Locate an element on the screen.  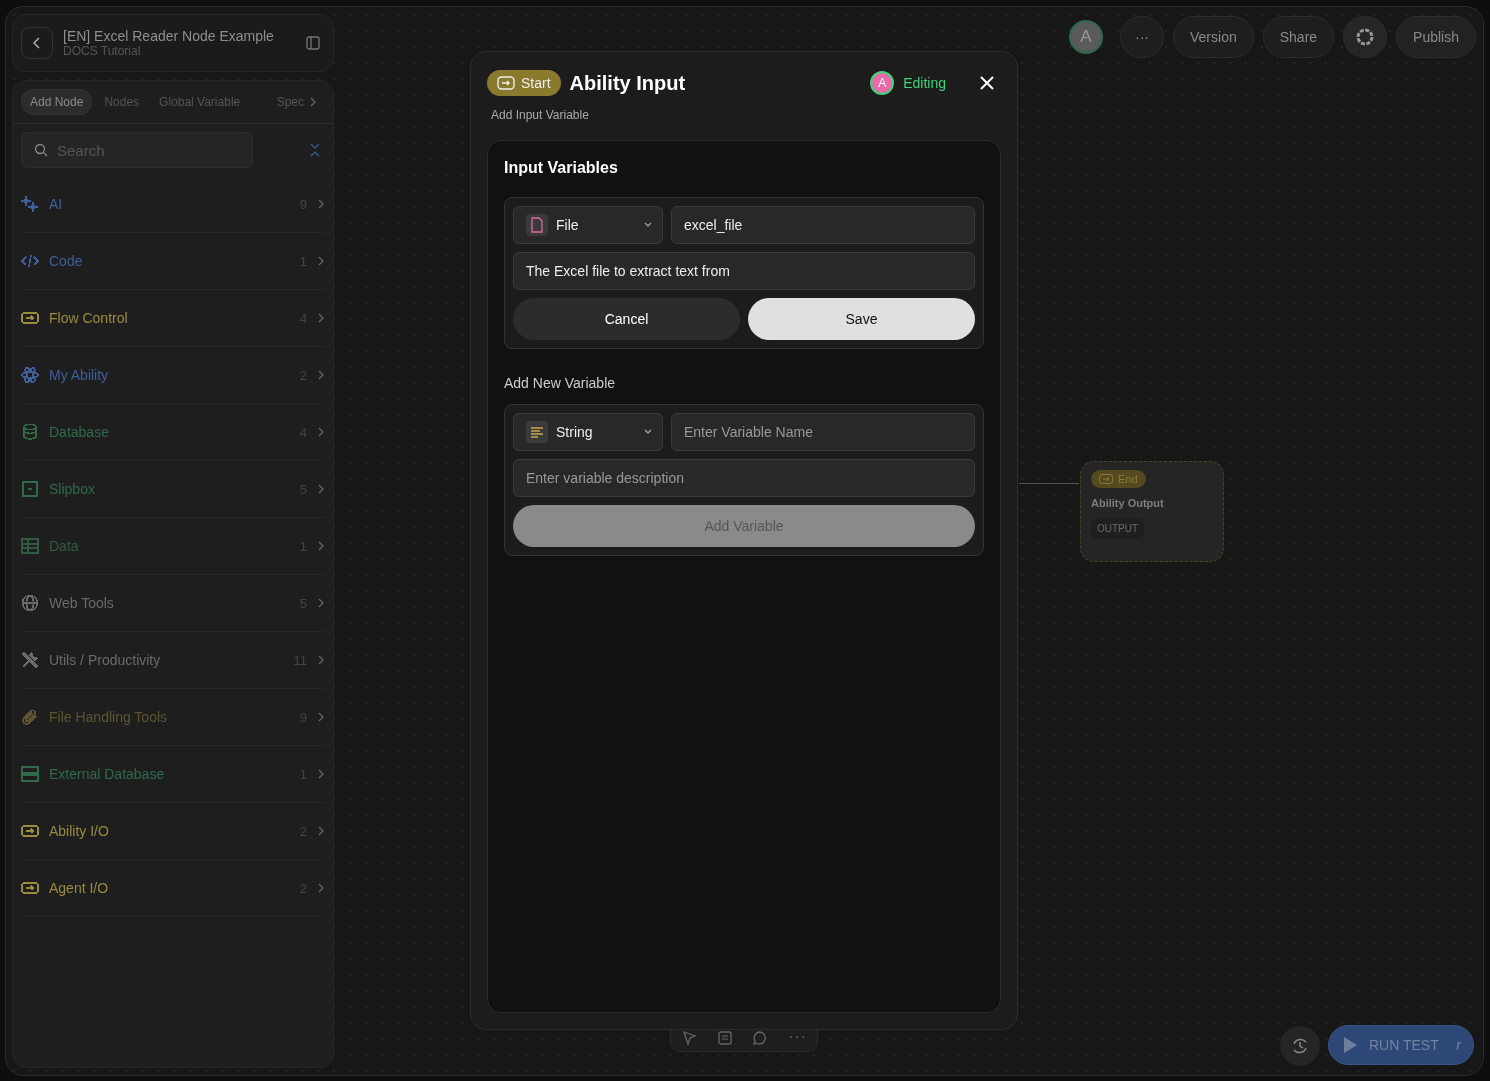
category-label: AI is located at coordinates (56, 204).